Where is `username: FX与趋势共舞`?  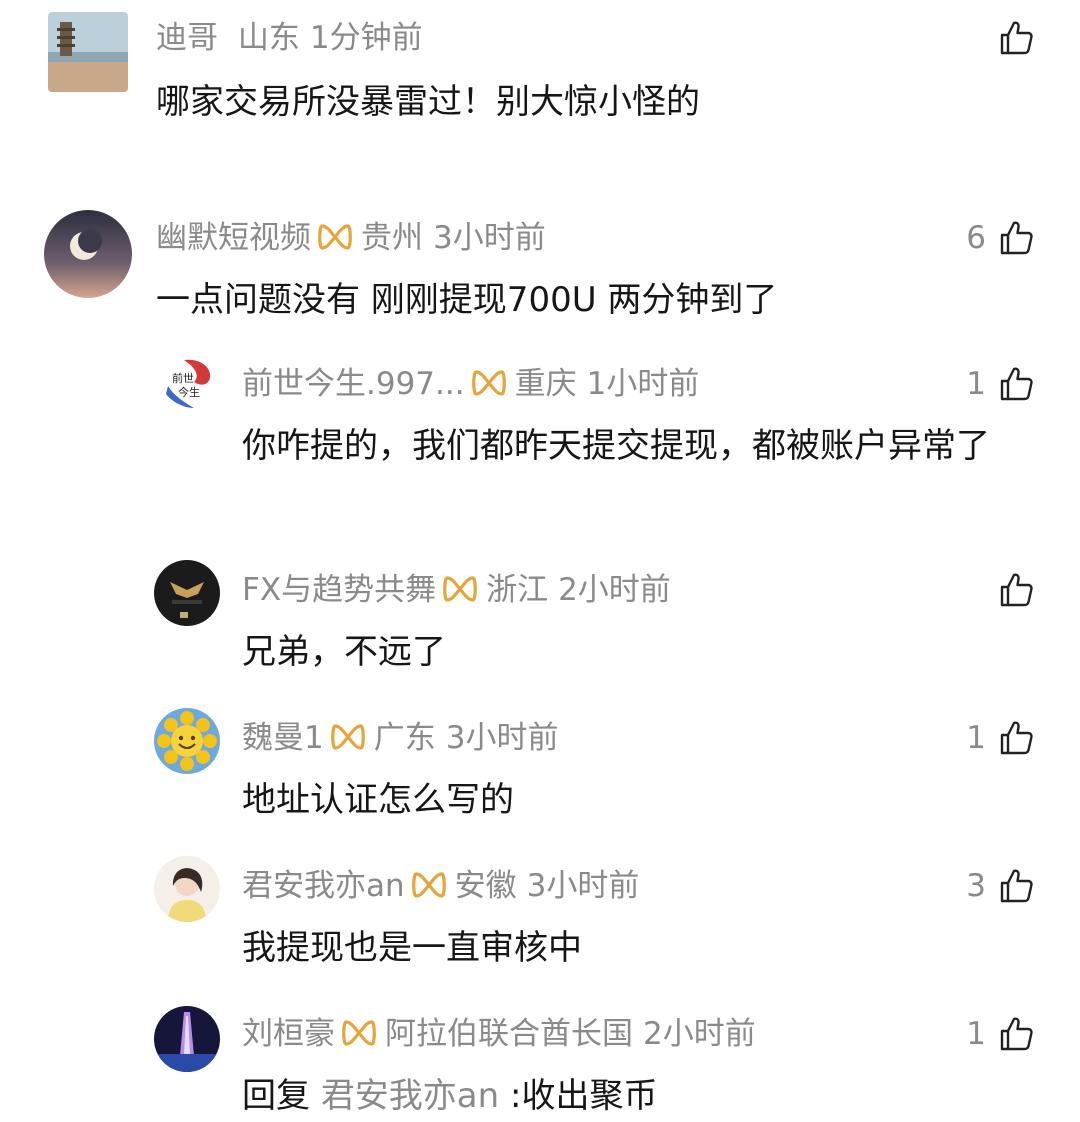
username: FX与趋势共舞 is located at coordinates (339, 590).